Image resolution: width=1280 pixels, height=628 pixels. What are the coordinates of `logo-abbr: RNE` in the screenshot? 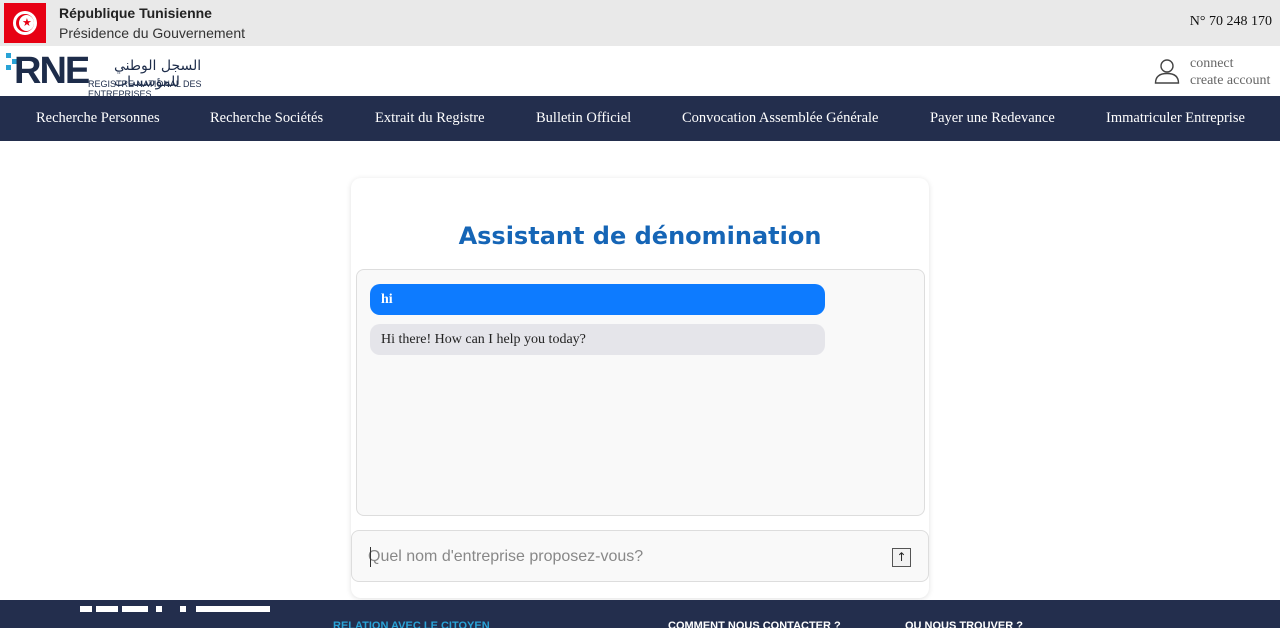 It's located at (52, 71).